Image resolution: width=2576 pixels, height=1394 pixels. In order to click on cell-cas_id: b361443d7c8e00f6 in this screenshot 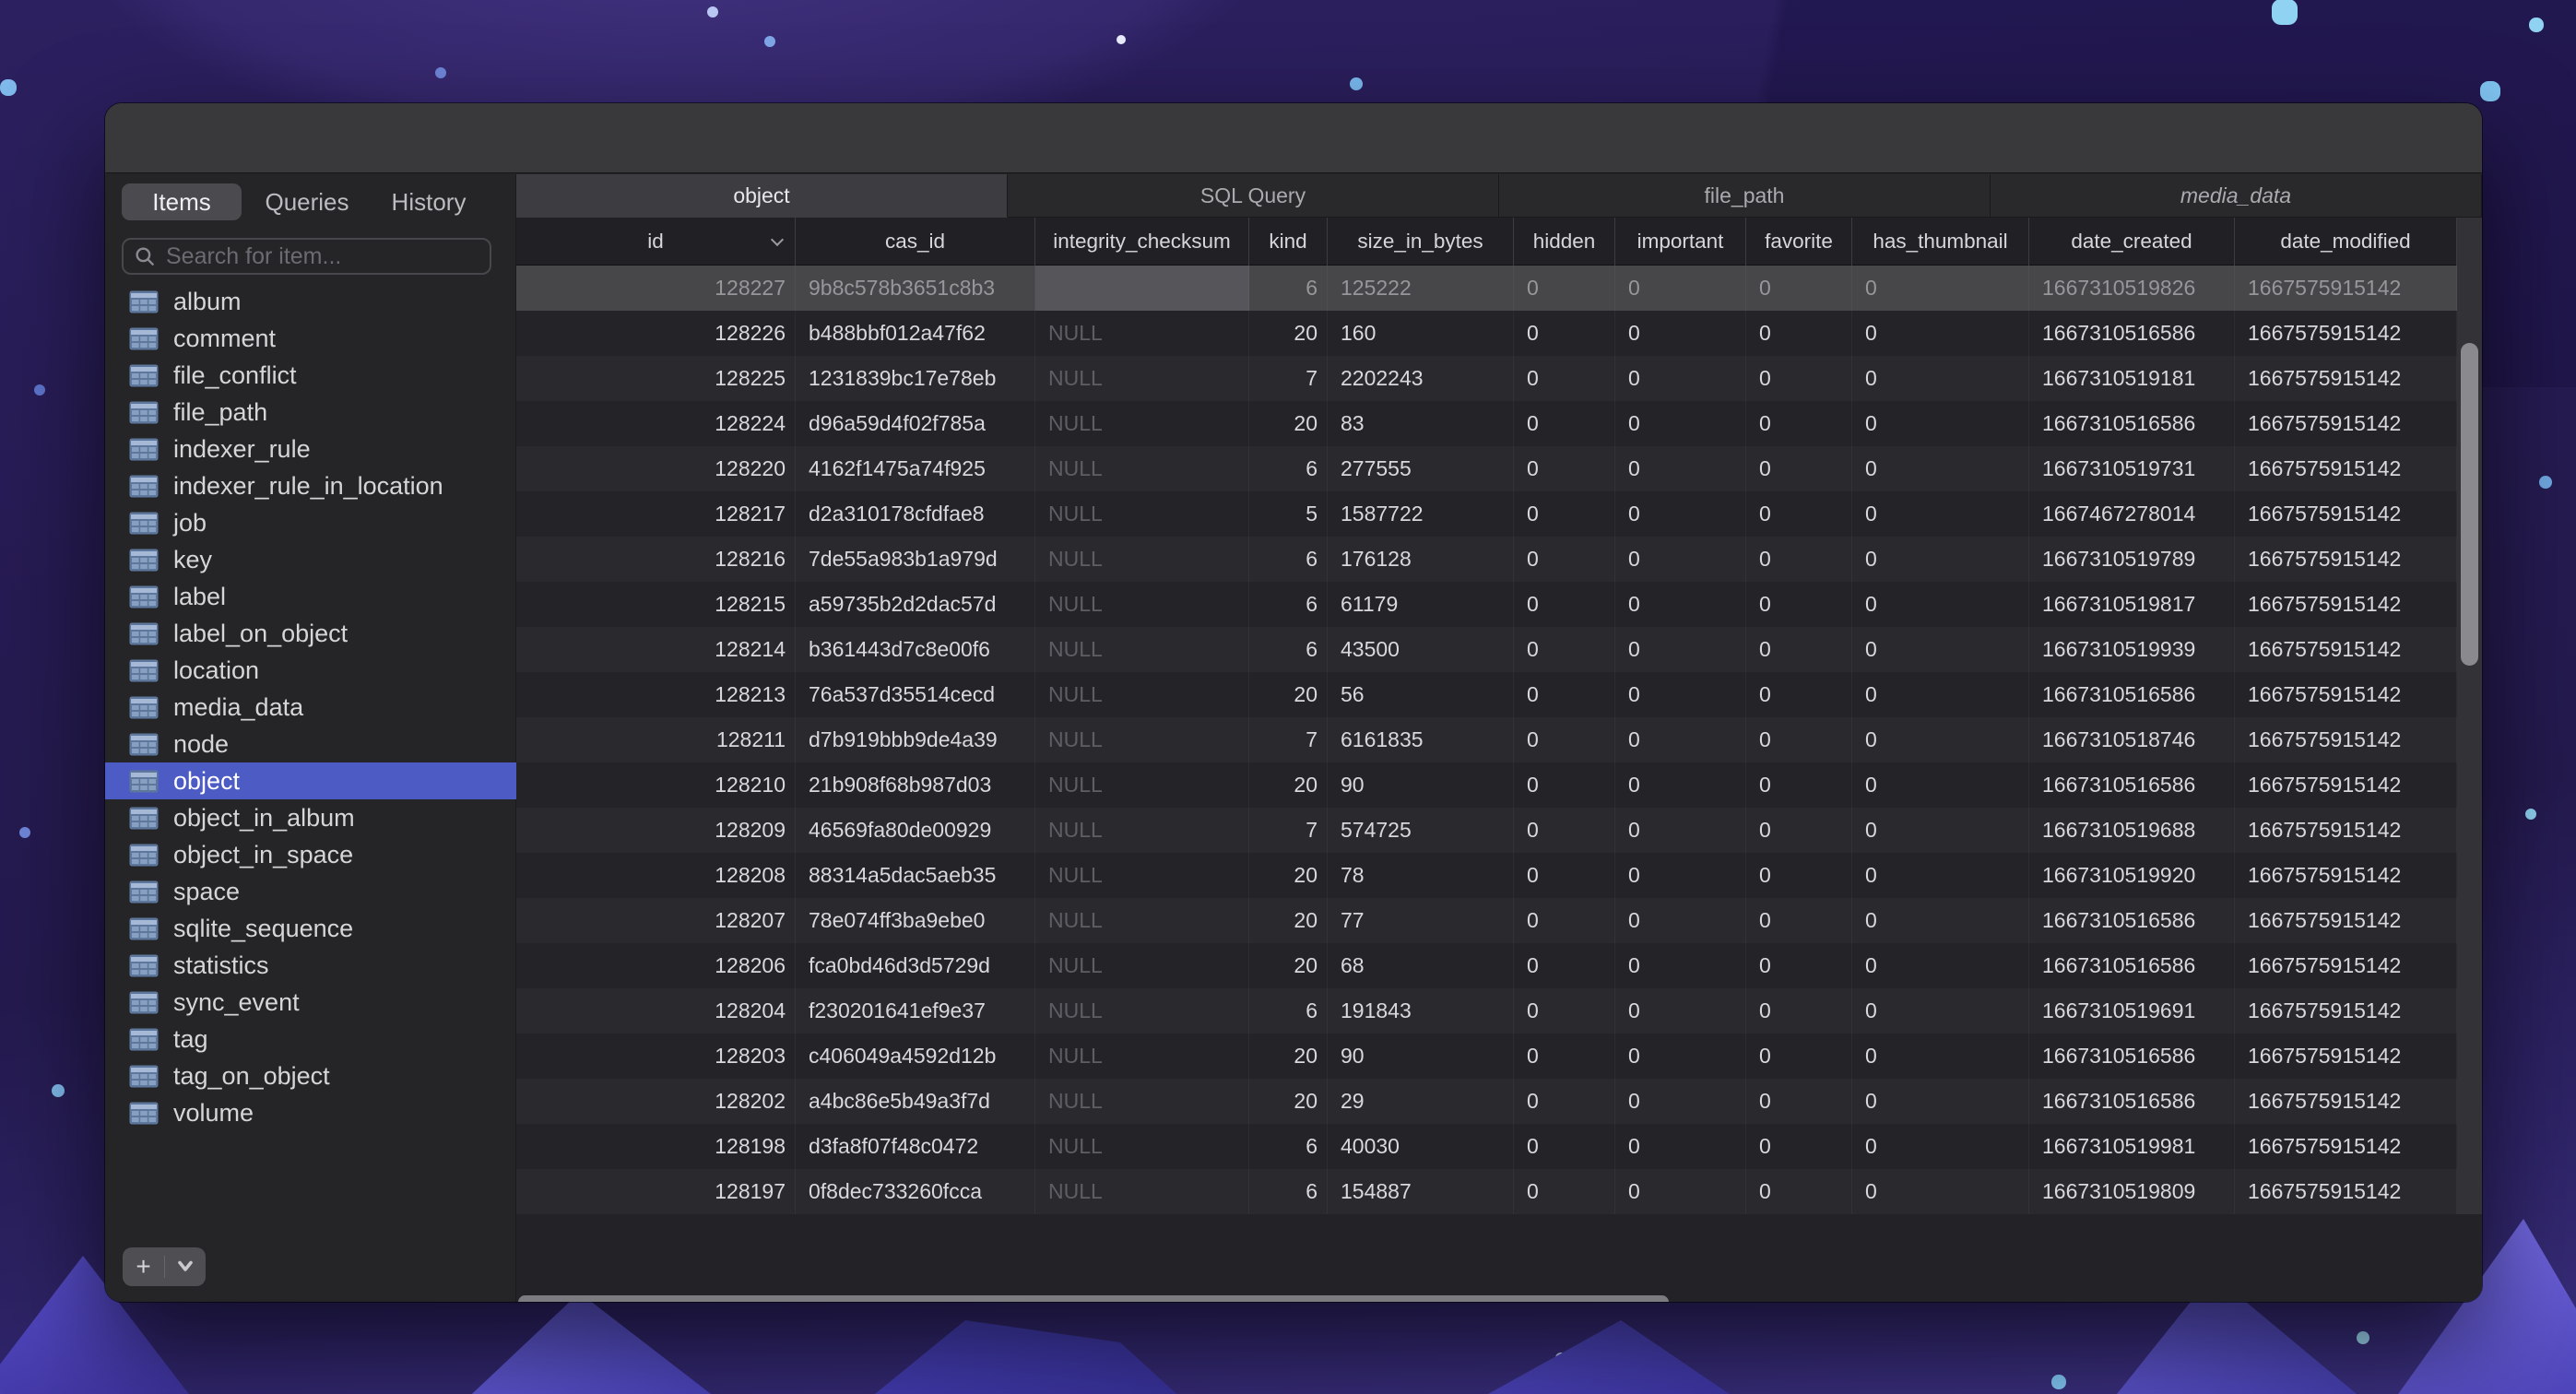, I will do `click(915, 649)`.